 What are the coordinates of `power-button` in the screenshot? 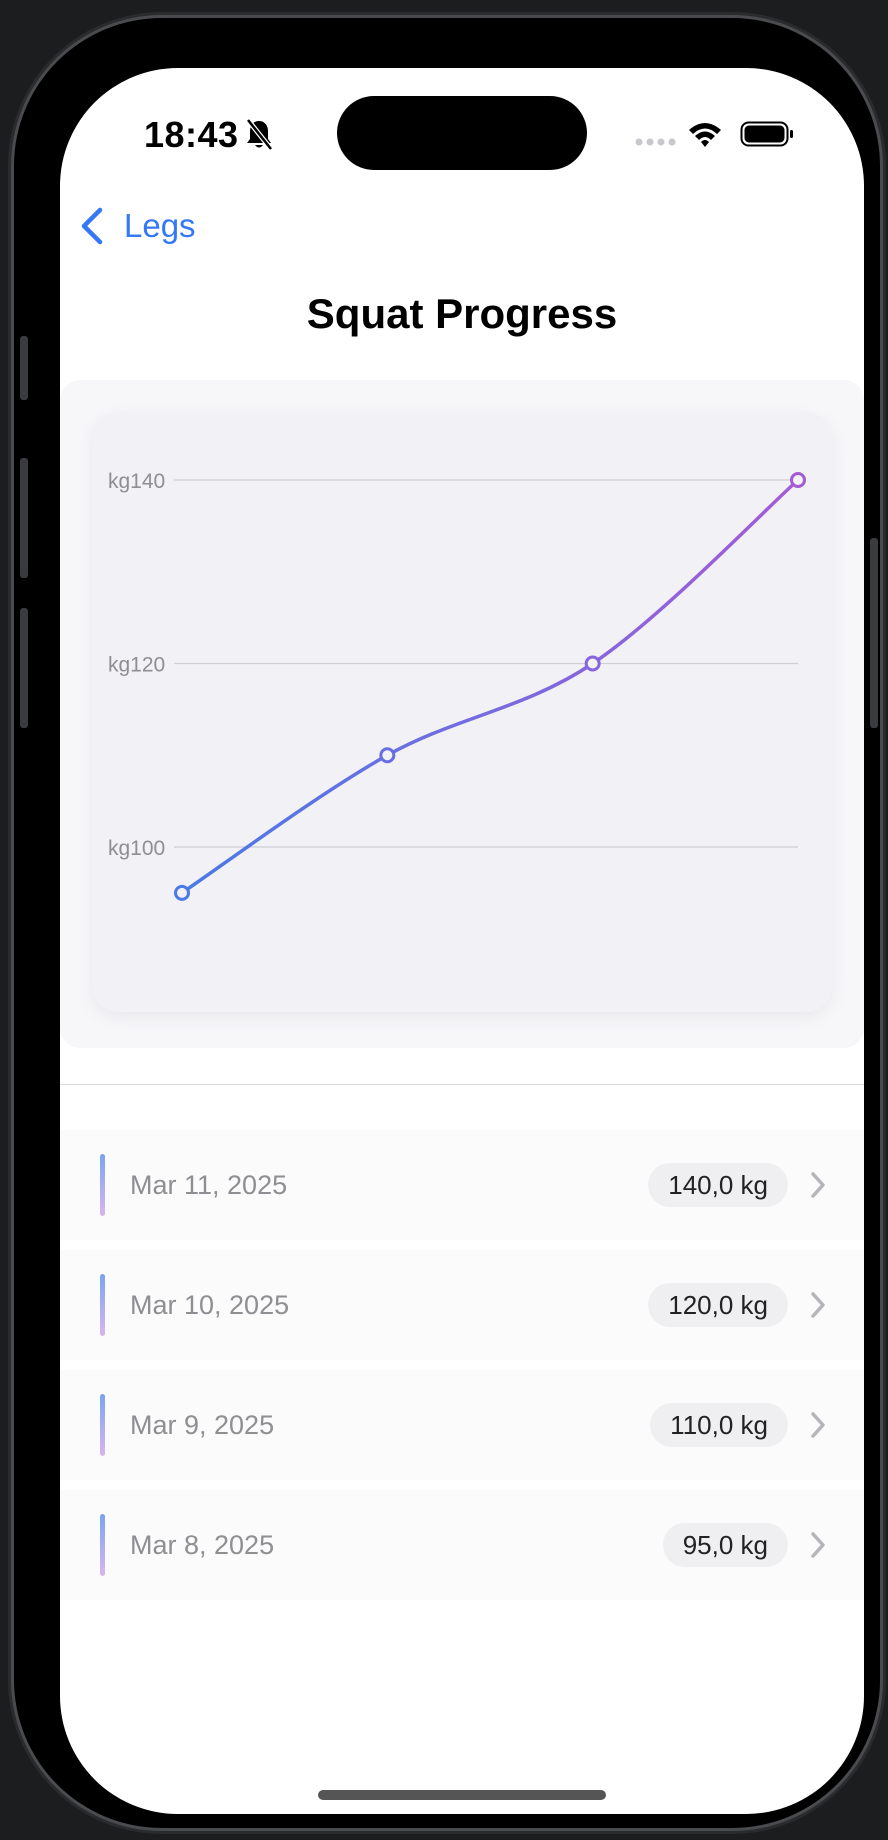 It's located at (874, 633).